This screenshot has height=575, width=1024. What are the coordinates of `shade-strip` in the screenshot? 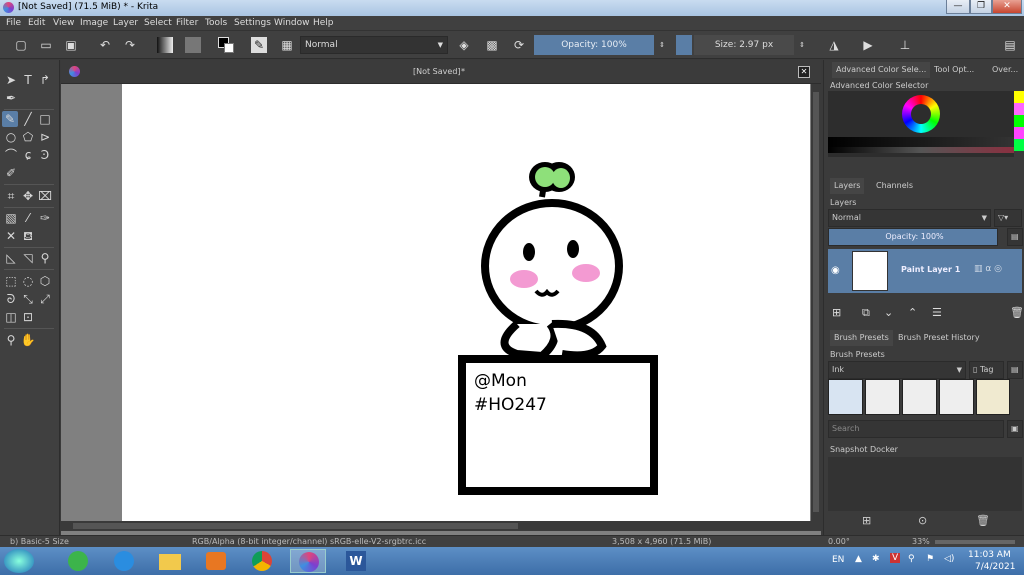 It's located at (921, 142).